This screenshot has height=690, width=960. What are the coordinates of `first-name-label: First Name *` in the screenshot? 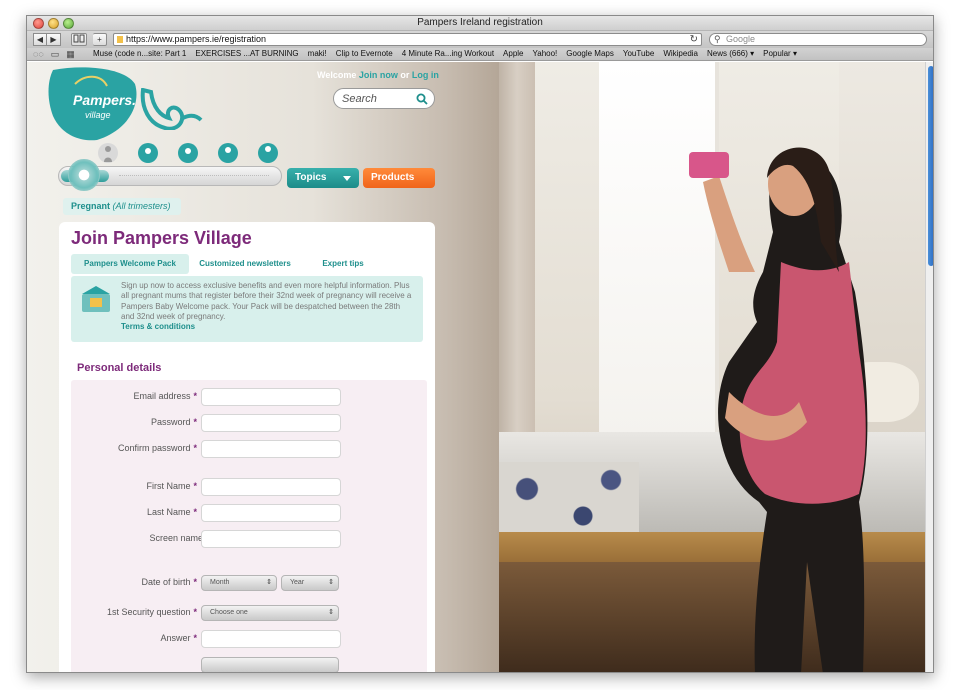 It's located at (171, 486).